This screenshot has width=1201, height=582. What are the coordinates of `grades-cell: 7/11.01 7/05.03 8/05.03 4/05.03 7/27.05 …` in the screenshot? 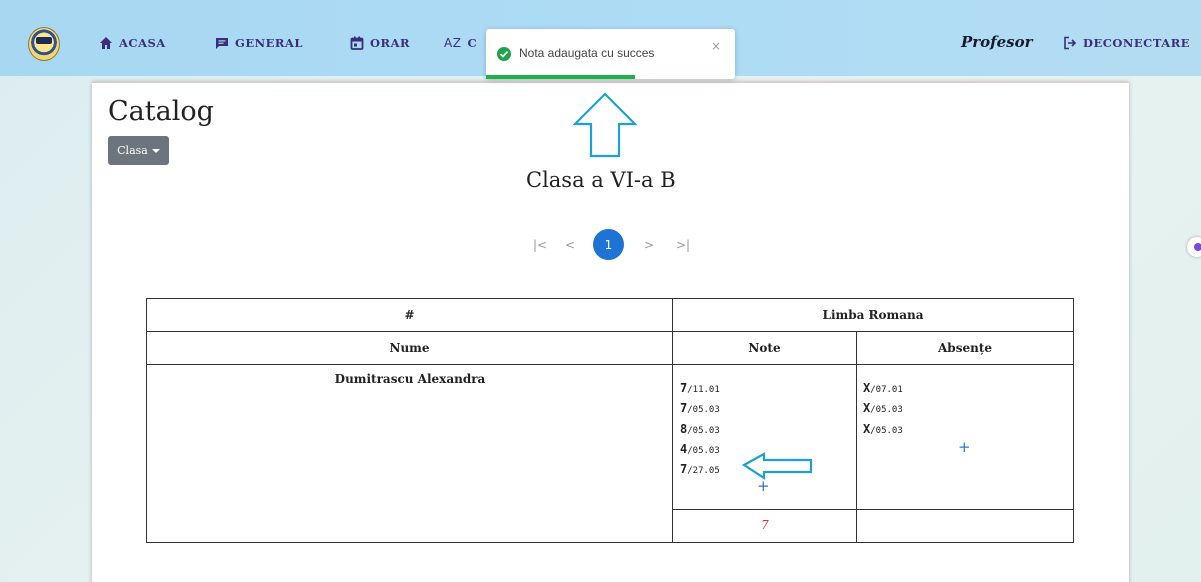 It's located at (765, 437).